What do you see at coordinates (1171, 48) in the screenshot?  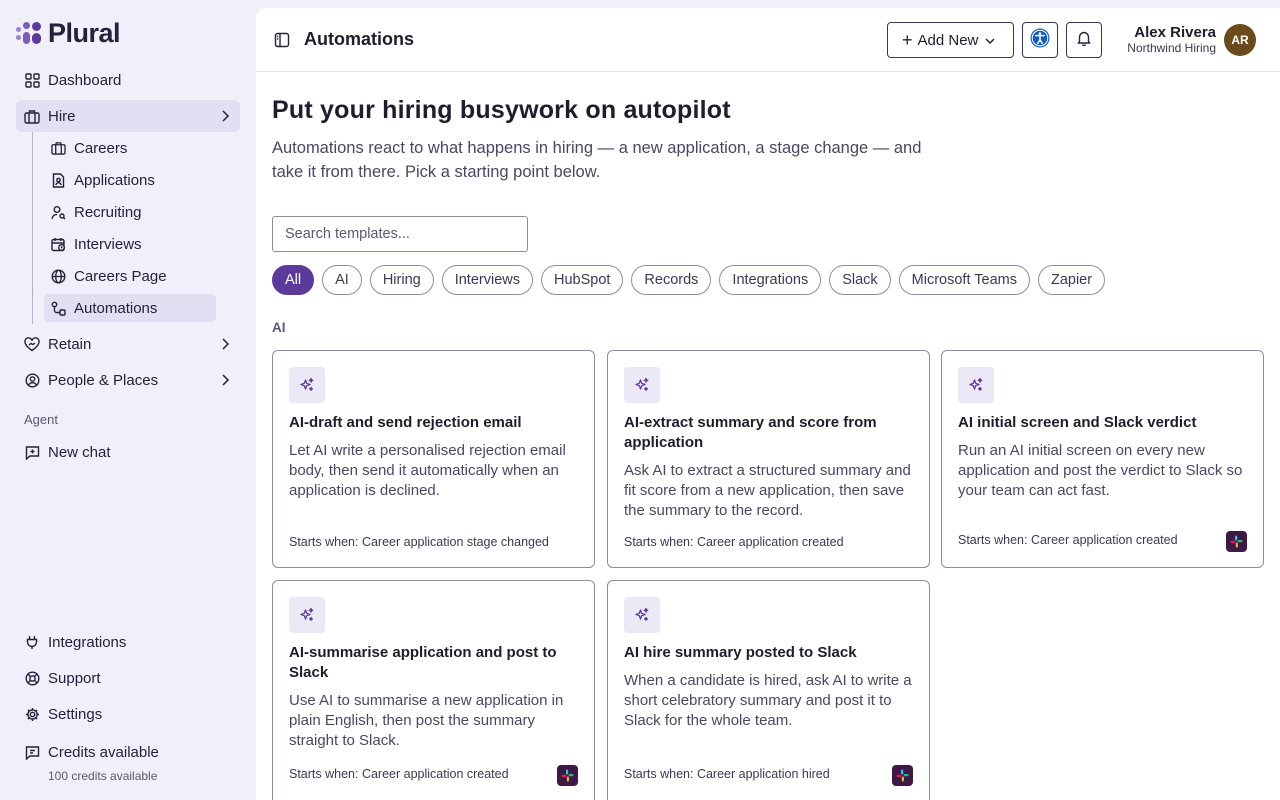 I see `user-organization: Northwind Hiring` at bounding box center [1171, 48].